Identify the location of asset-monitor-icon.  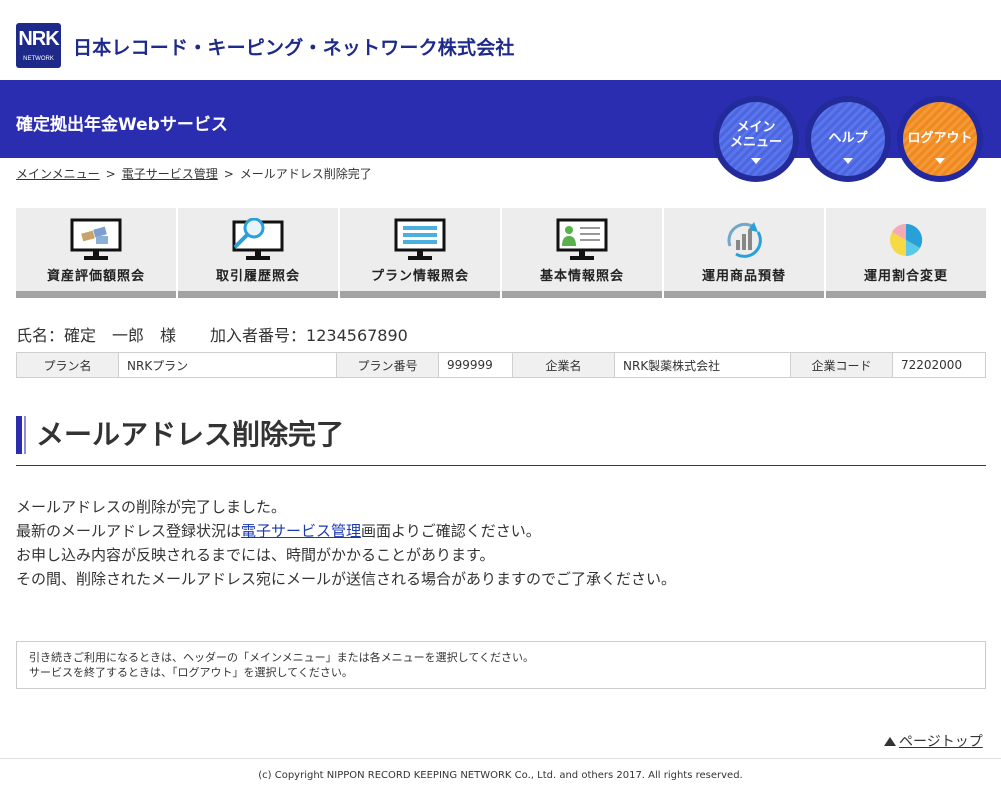
(96, 239).